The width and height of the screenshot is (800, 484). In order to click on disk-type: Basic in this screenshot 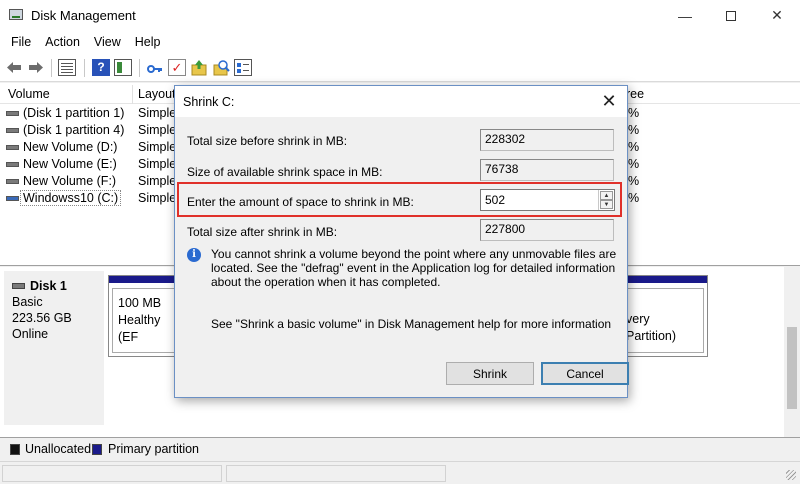, I will do `click(27, 302)`.